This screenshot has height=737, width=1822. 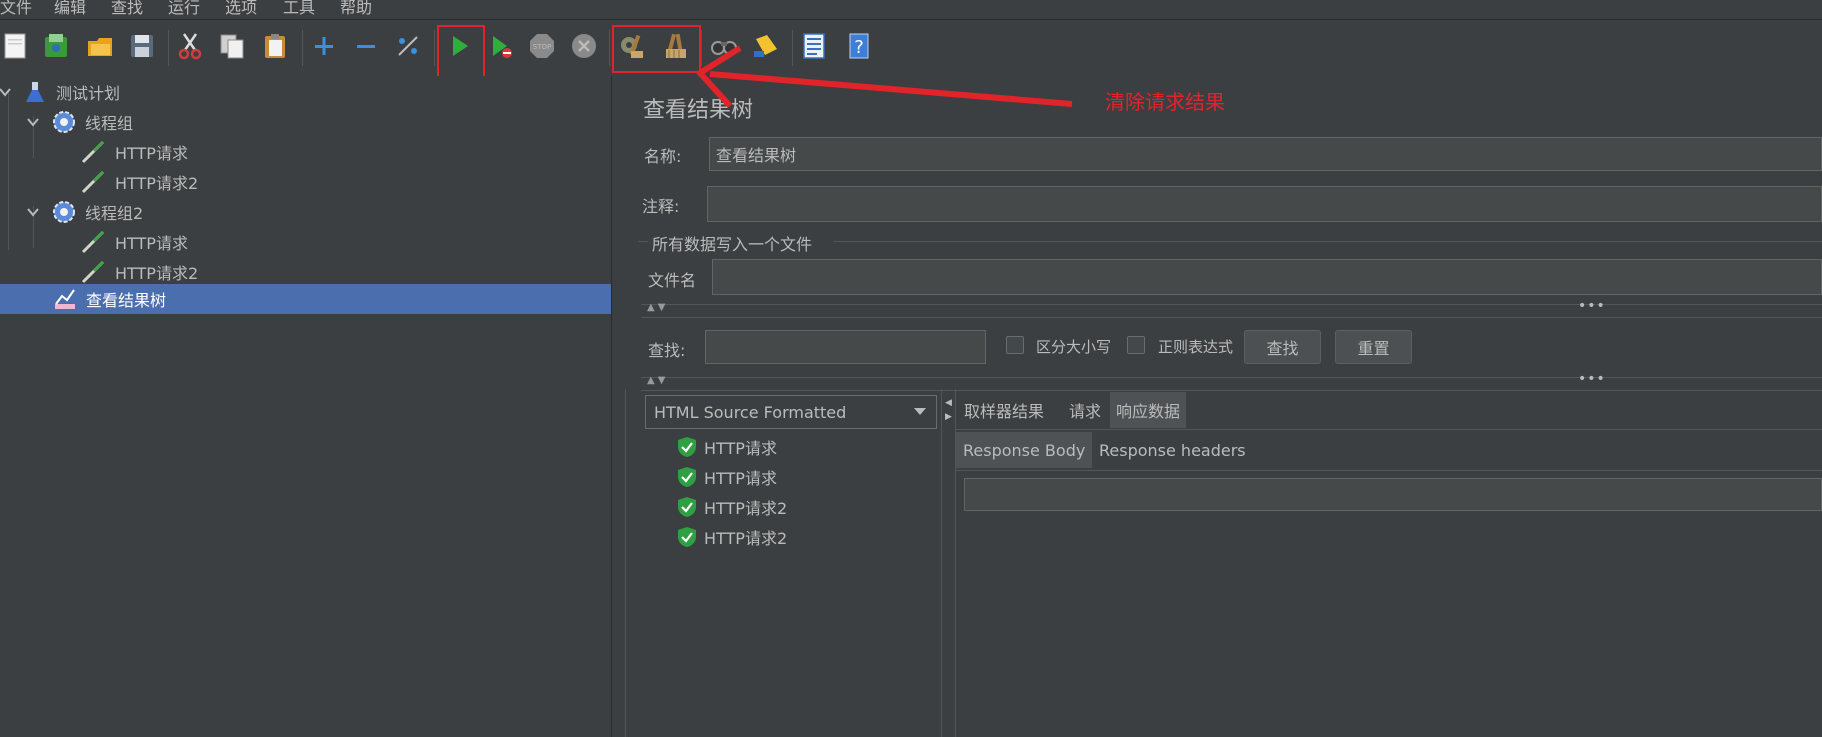 I want to click on tree-item-label: 测试计划, so click(x=88, y=93).